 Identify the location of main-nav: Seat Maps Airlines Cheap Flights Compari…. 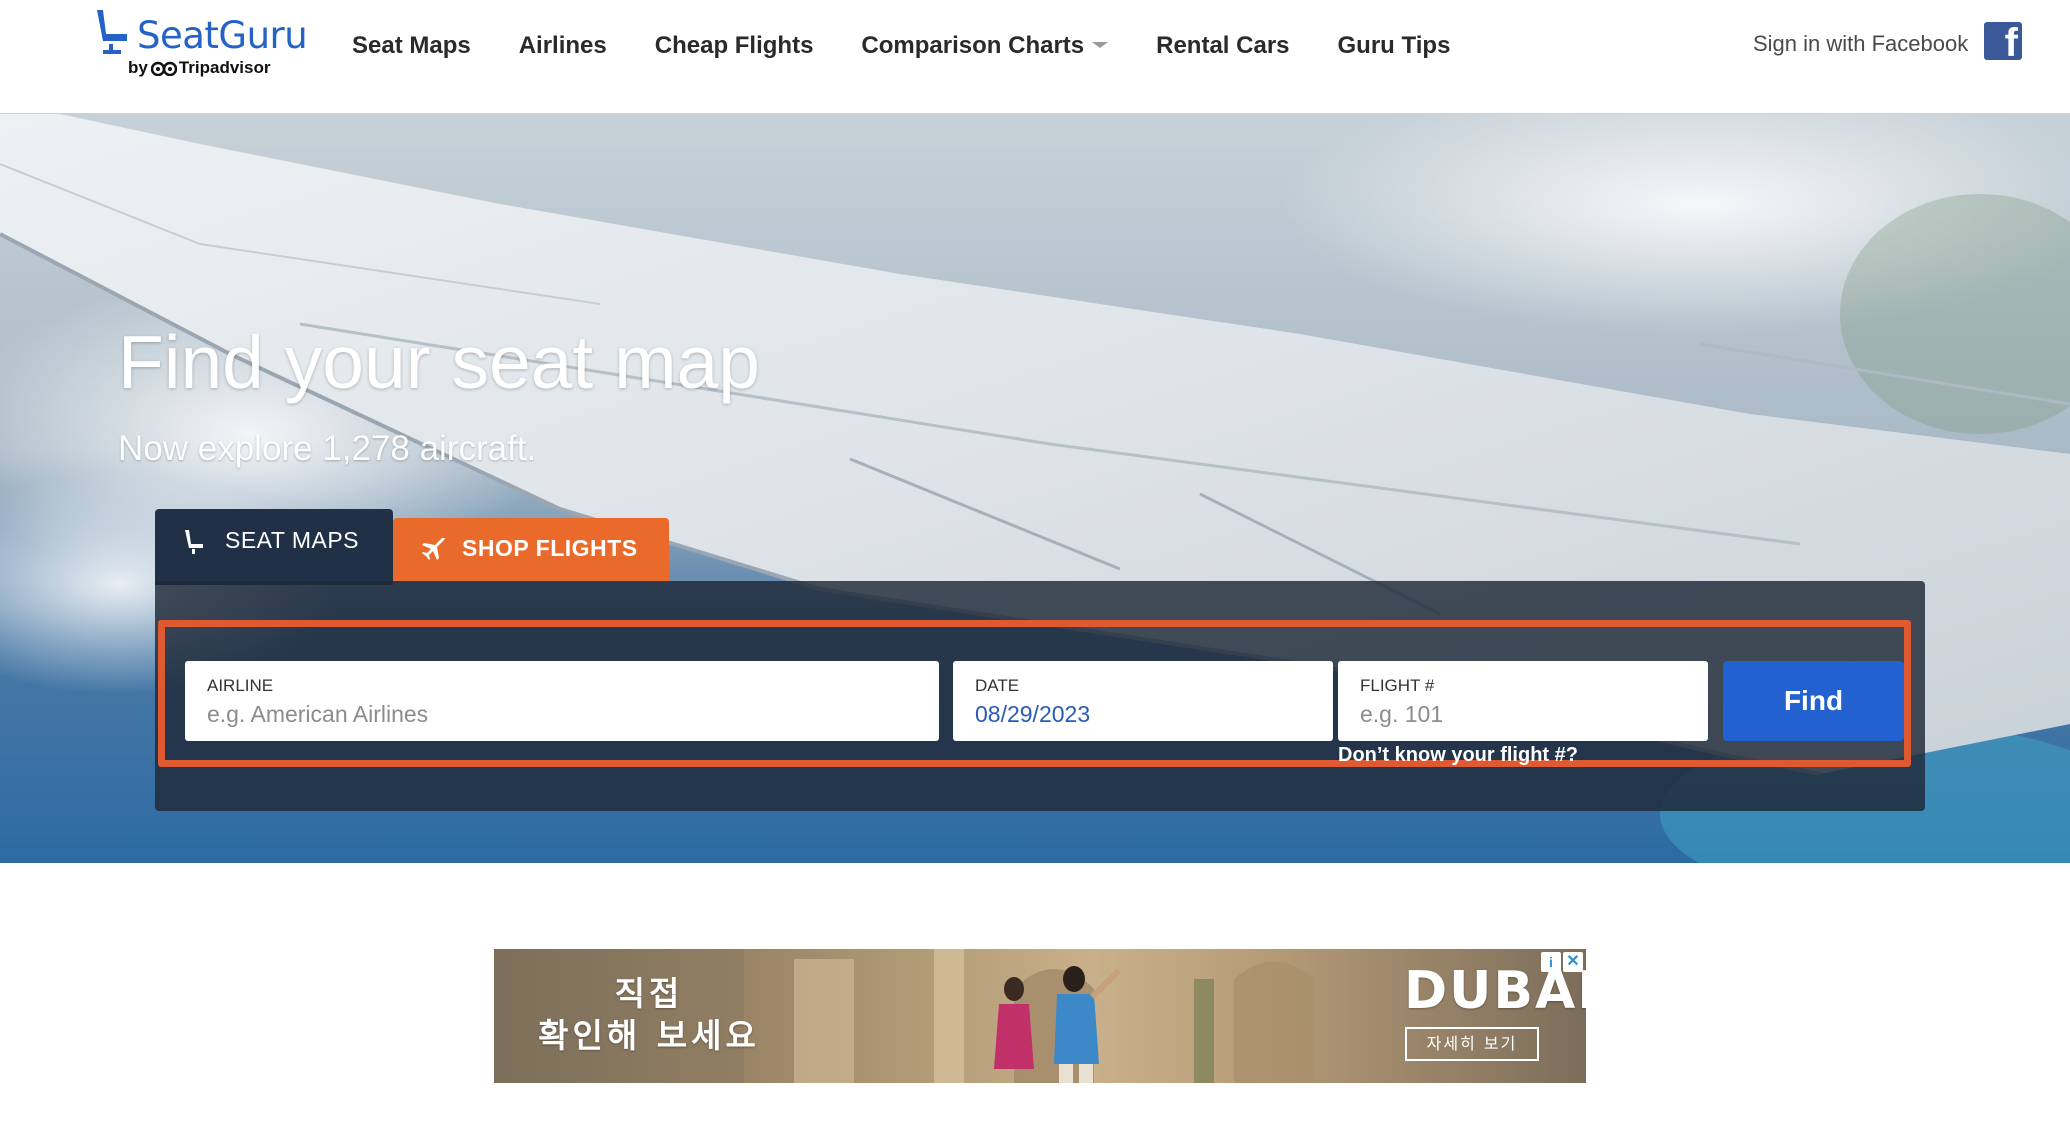
(925, 46).